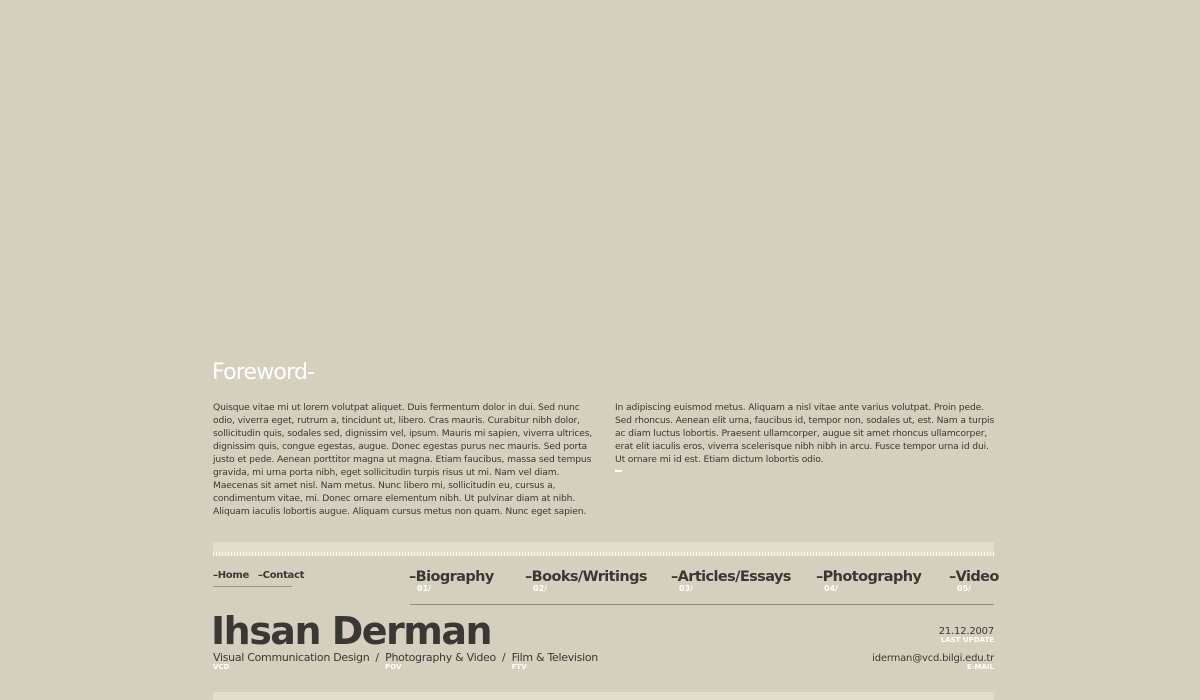 The width and height of the screenshot is (1200, 700). I want to click on read-more-mark, so click(618, 471).